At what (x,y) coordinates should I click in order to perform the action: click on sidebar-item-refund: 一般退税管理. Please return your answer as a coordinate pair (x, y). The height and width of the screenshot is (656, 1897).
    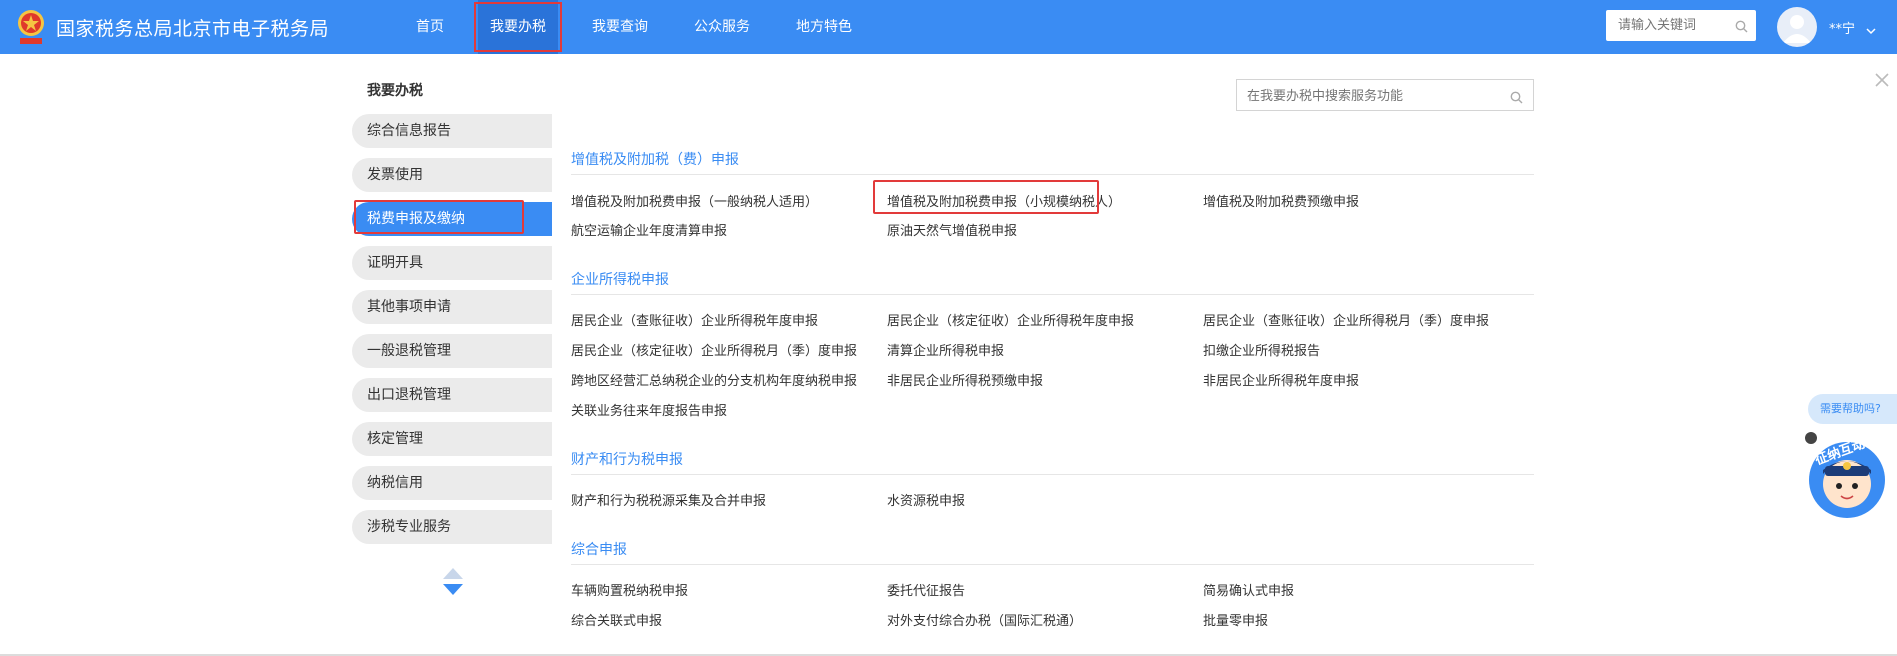
    Looking at the image, I should click on (452, 351).